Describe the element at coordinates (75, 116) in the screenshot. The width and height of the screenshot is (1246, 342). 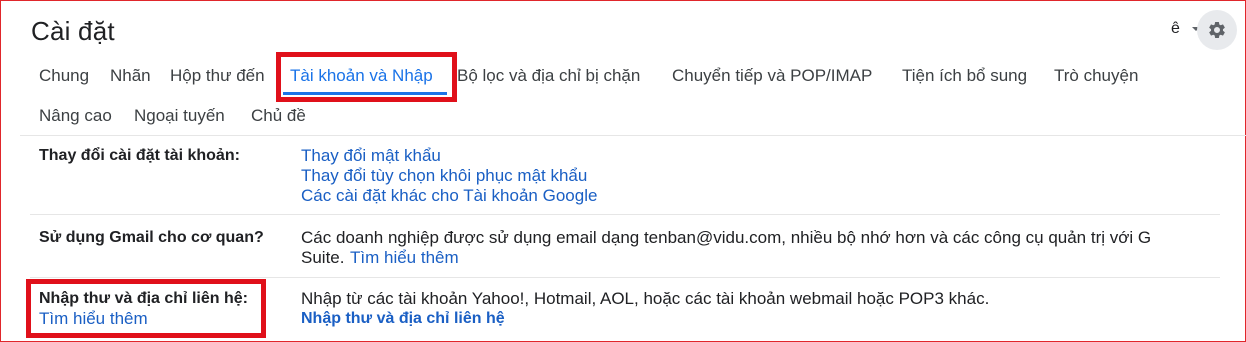
I see `tab-advanced: Nâng cao` at that location.